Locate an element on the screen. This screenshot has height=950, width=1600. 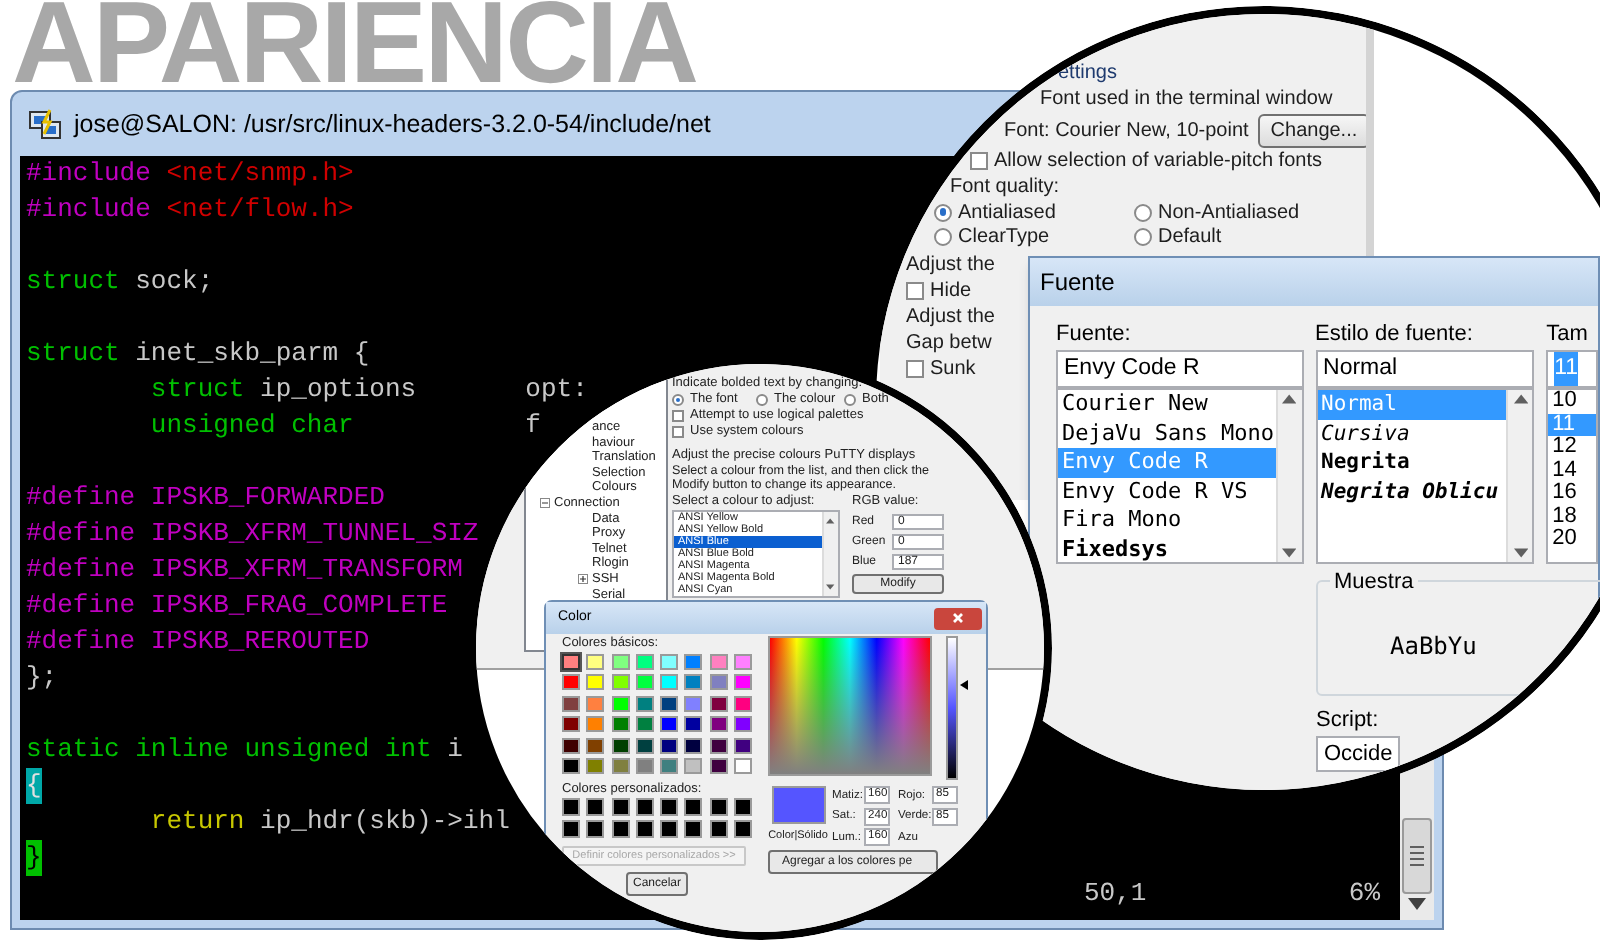
list-item: Negrita Oblicu is located at coordinates (1412, 491).